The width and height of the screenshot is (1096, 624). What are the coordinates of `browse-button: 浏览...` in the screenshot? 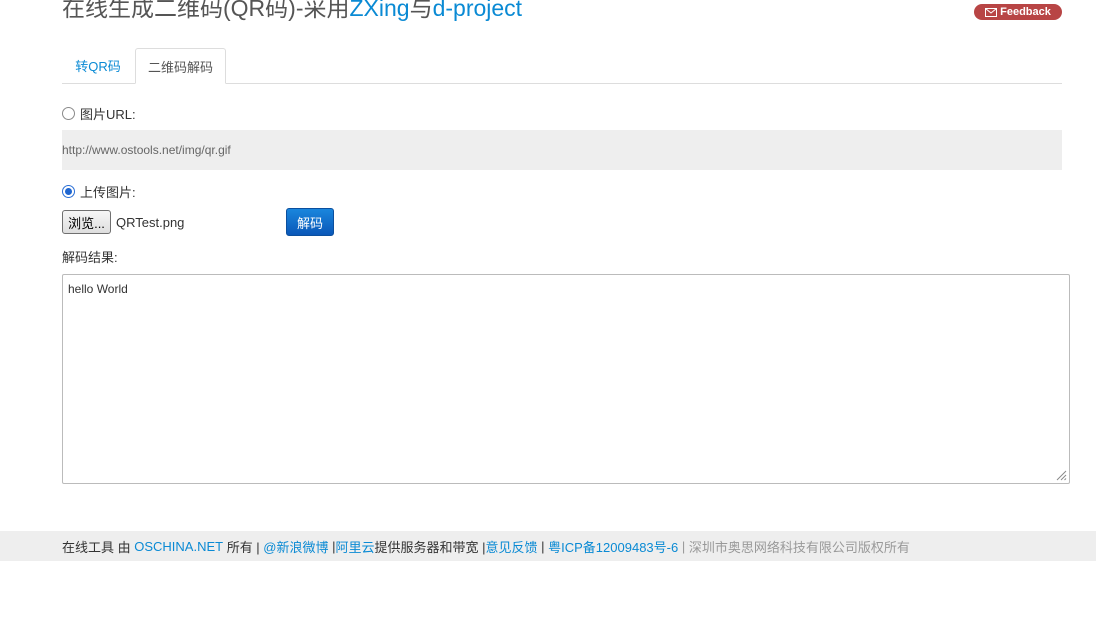 It's located at (86, 222).